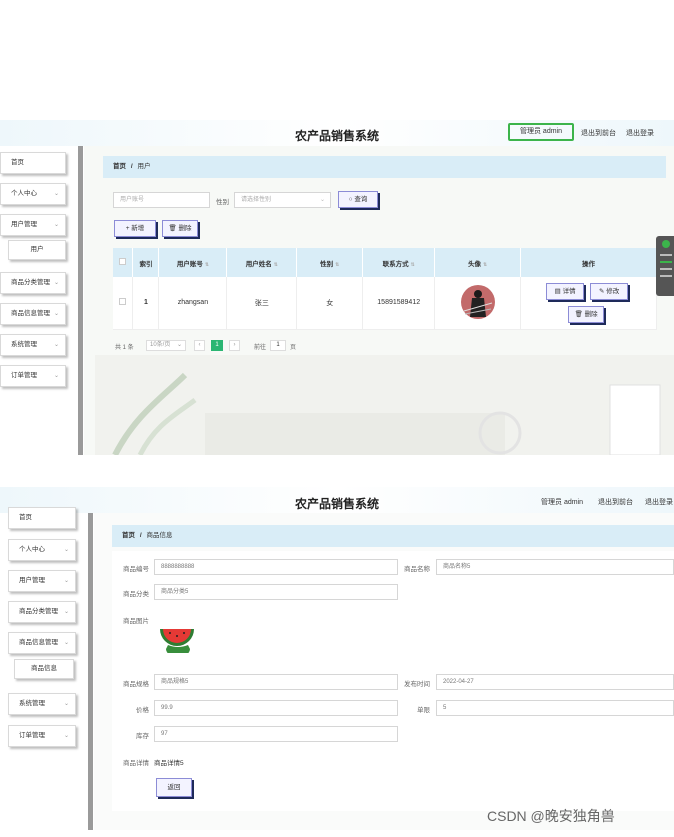 This screenshot has width=674, height=837. I want to click on cell-actions: ▤ 详情 ✎ 修改 🗑 删除, so click(588, 303).